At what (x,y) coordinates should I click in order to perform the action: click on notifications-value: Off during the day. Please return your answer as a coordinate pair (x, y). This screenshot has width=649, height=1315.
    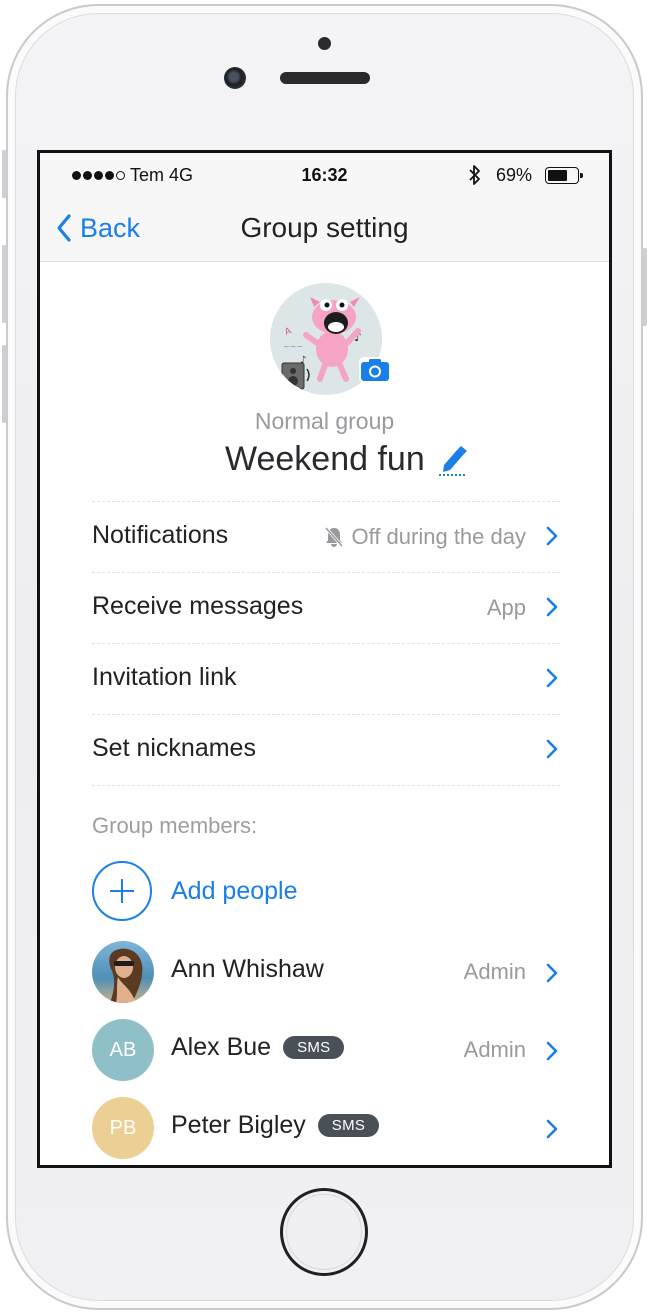
    Looking at the image, I should click on (439, 536).